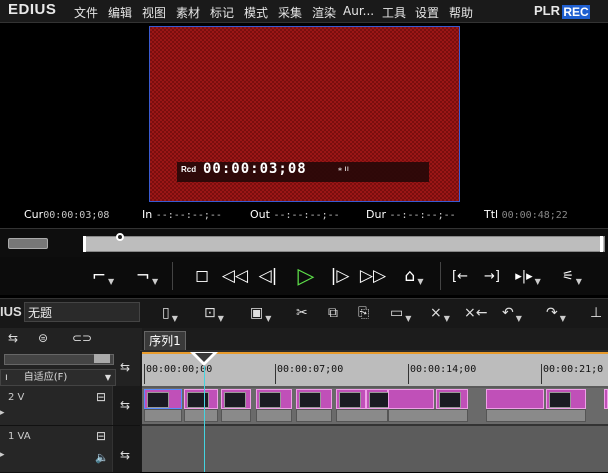  I want to click on set-in-button: ⌐ ▼, so click(103, 276).